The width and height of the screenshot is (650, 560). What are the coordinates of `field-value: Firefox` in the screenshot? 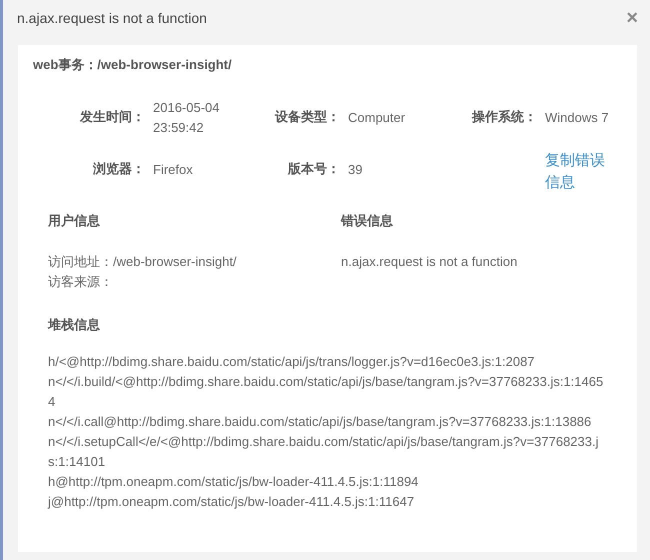 It's located at (173, 169).